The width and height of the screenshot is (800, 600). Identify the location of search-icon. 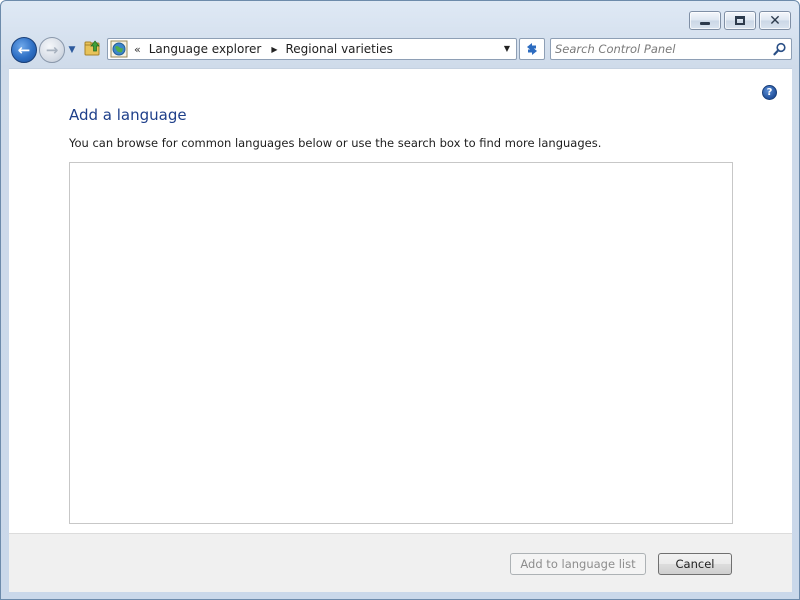
(780, 49).